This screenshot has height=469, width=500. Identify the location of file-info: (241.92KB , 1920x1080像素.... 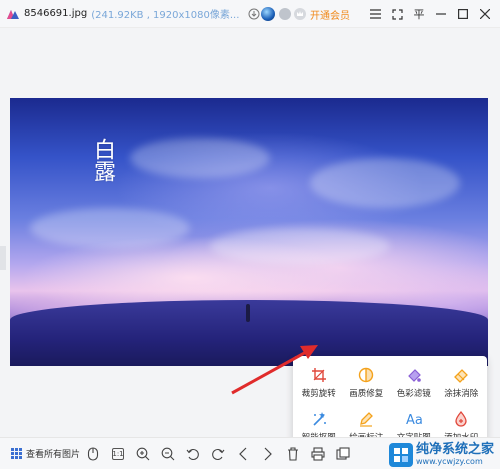
(165, 15).